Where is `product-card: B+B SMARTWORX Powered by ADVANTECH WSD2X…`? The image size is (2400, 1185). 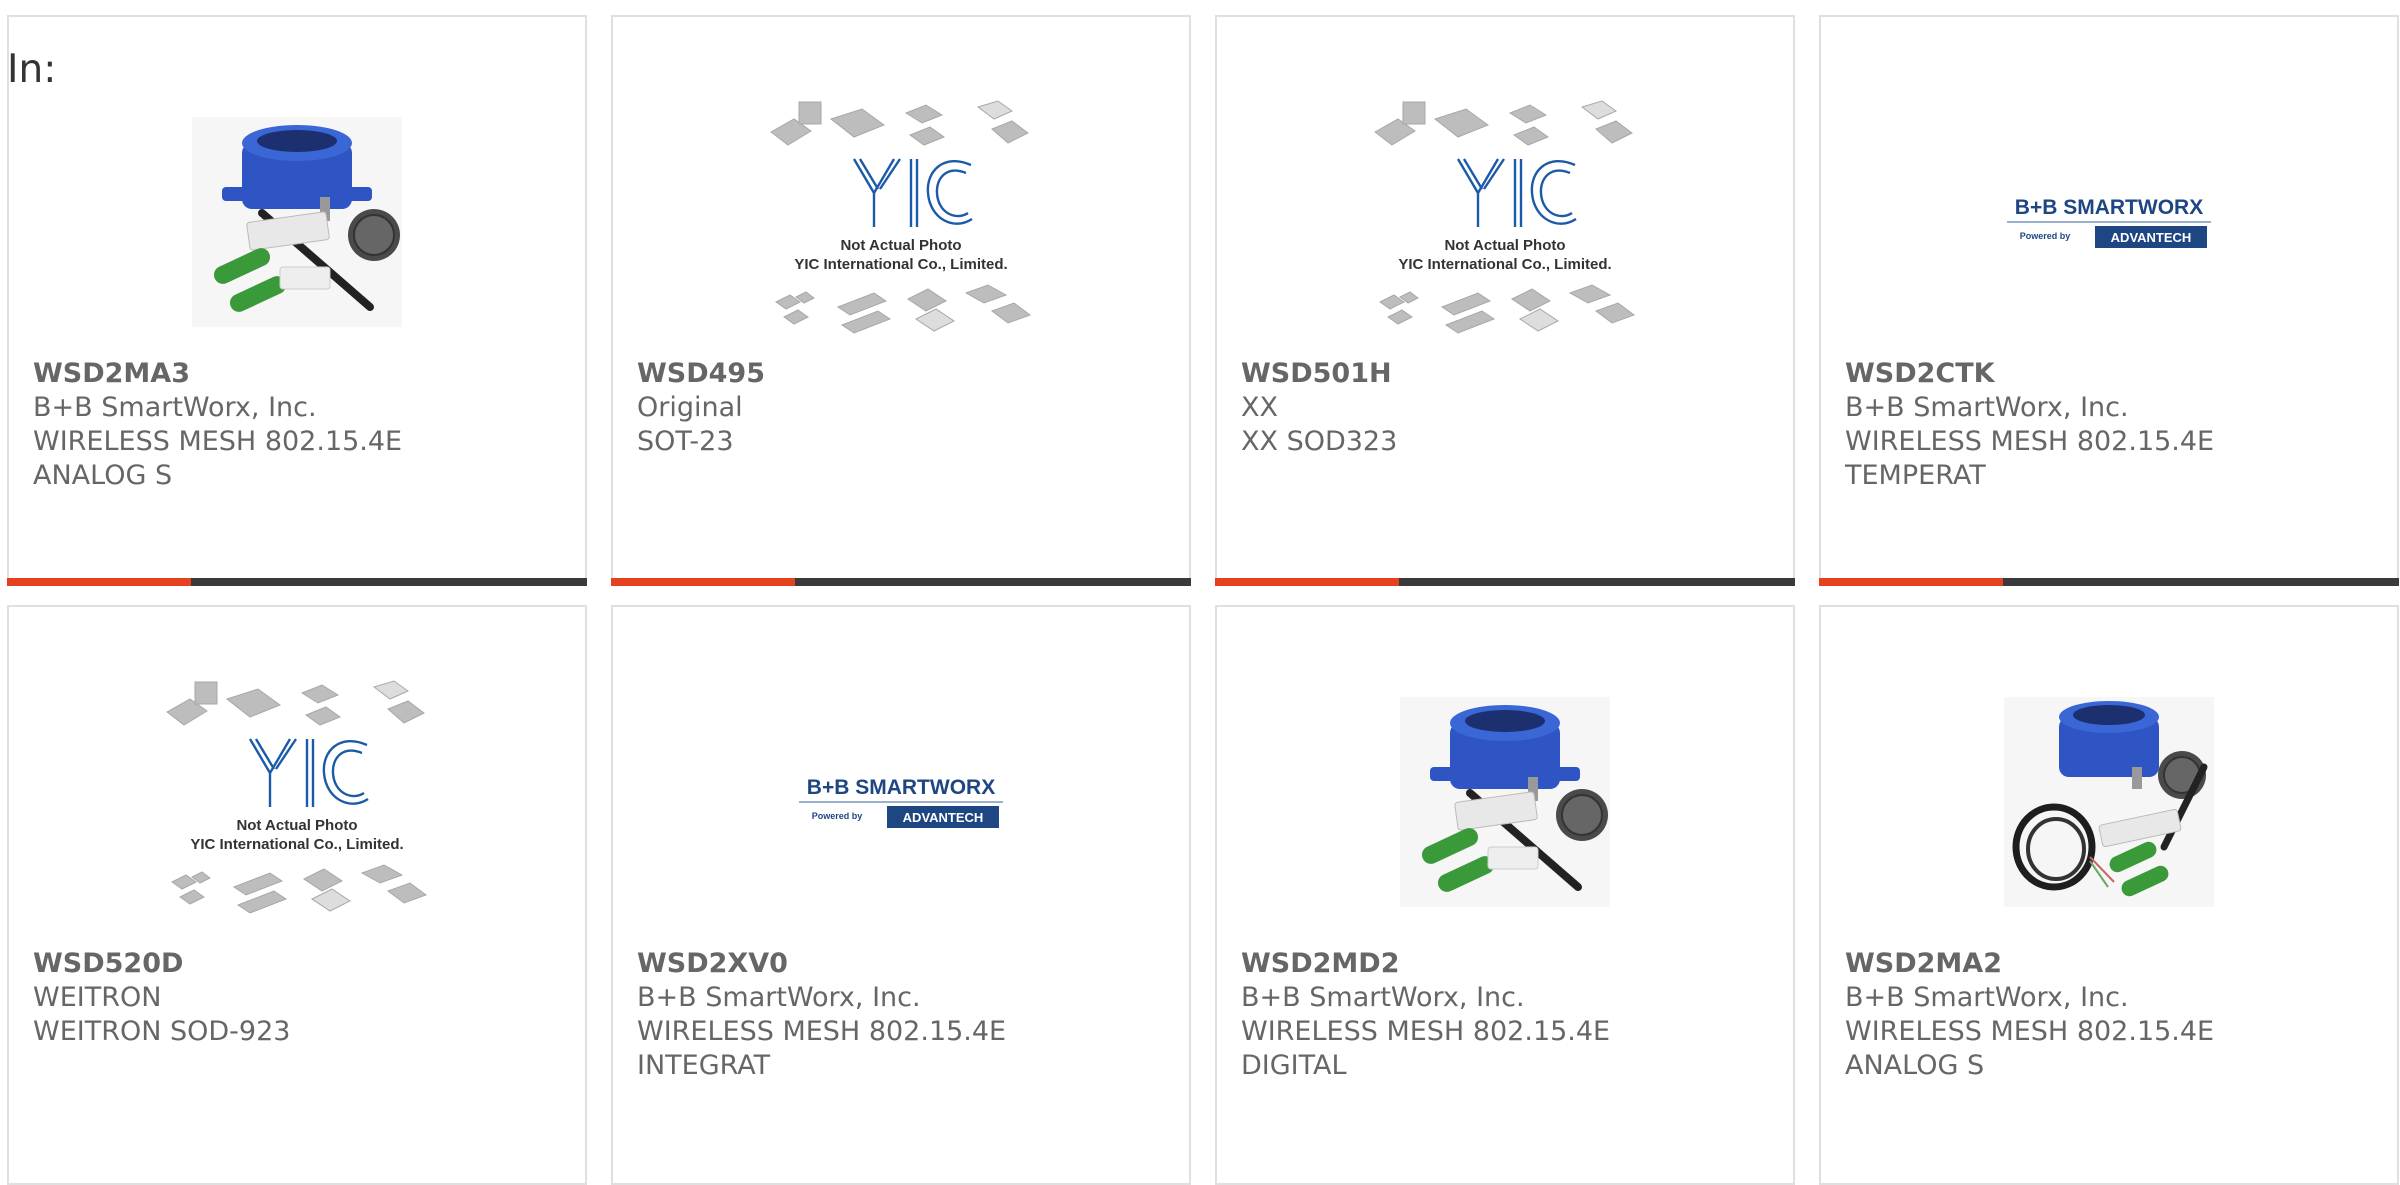 product-card: B+B SMARTWORX Powered by ADVANTECH WSD2X… is located at coordinates (901, 895).